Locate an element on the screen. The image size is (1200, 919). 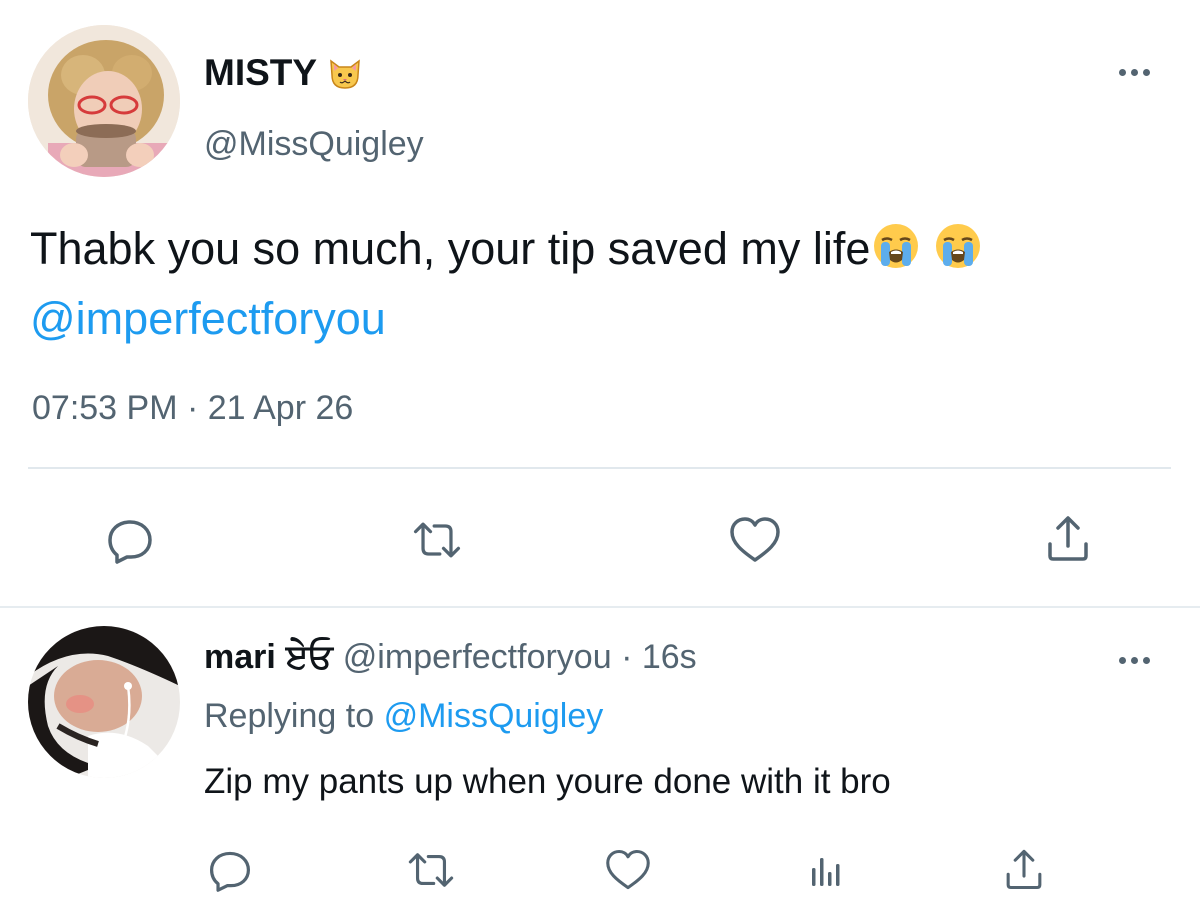
cat-face-icon is located at coordinates (345, 73).